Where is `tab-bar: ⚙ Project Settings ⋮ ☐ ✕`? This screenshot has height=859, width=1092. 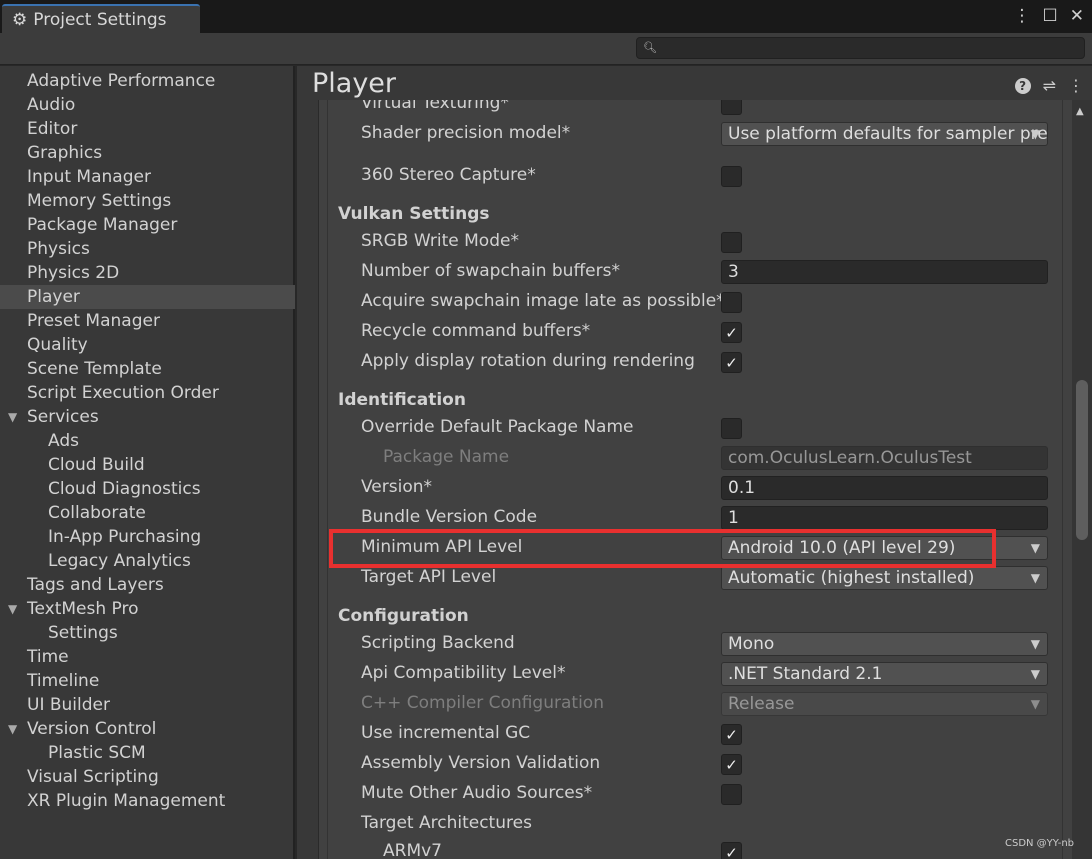 tab-bar: ⚙ Project Settings ⋮ ☐ ✕ is located at coordinates (546, 17).